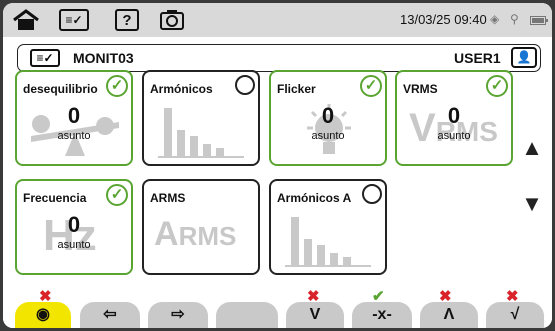 This screenshot has width=555, height=331. What do you see at coordinates (539, 21) in the screenshot?
I see `battery-icon` at bounding box center [539, 21].